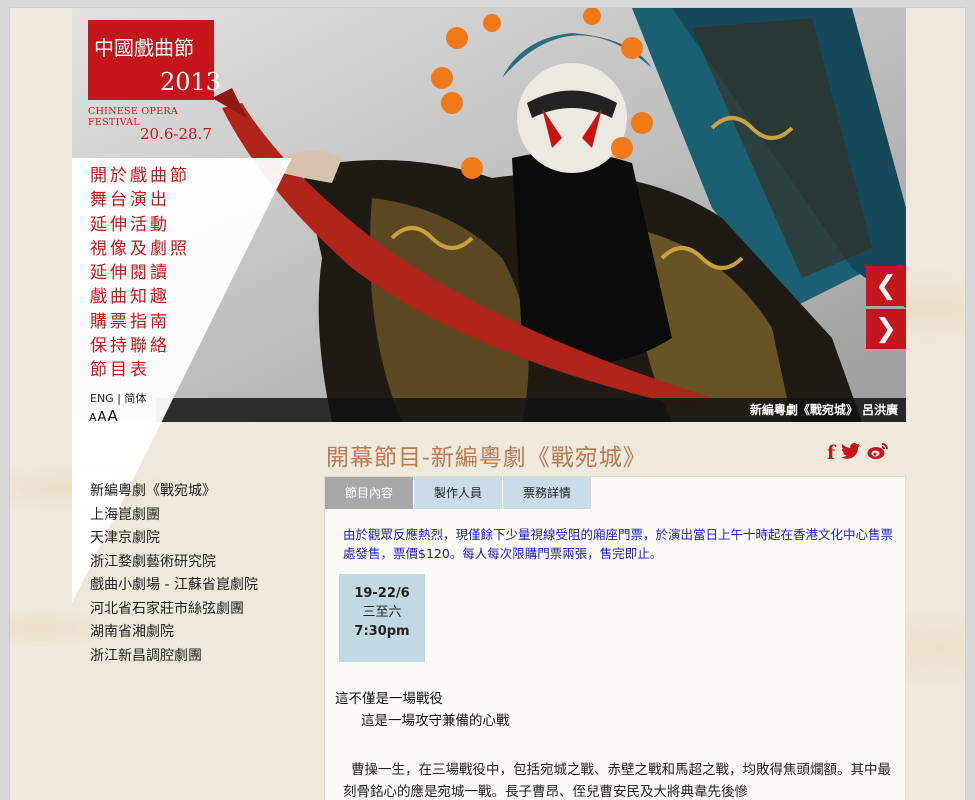  Describe the element at coordinates (140, 176) in the screenshot. I see `nav-item-about: 開於戲曲節` at that location.